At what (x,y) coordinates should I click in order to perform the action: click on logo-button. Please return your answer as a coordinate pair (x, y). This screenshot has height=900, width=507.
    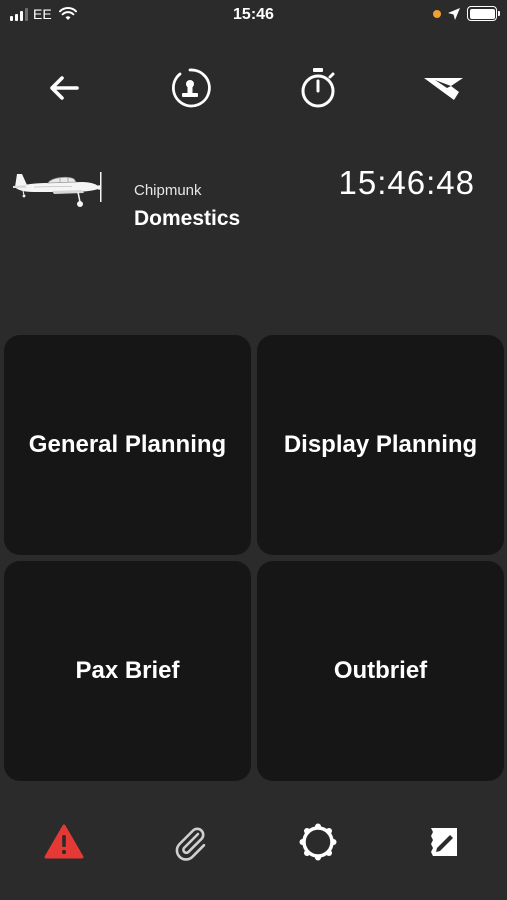
    Looking at the image, I should click on (444, 88).